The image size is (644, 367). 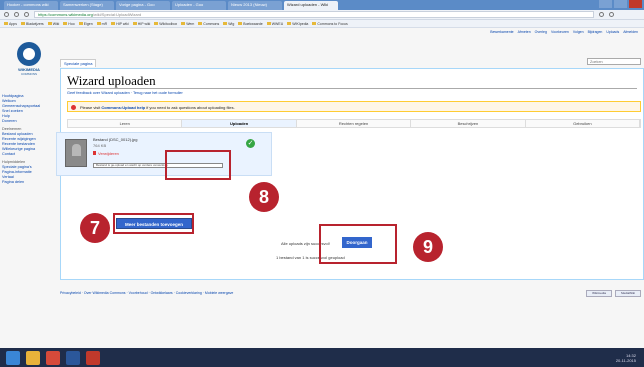 I want to click on step-upload: Uploaden, so click(x=239, y=123).